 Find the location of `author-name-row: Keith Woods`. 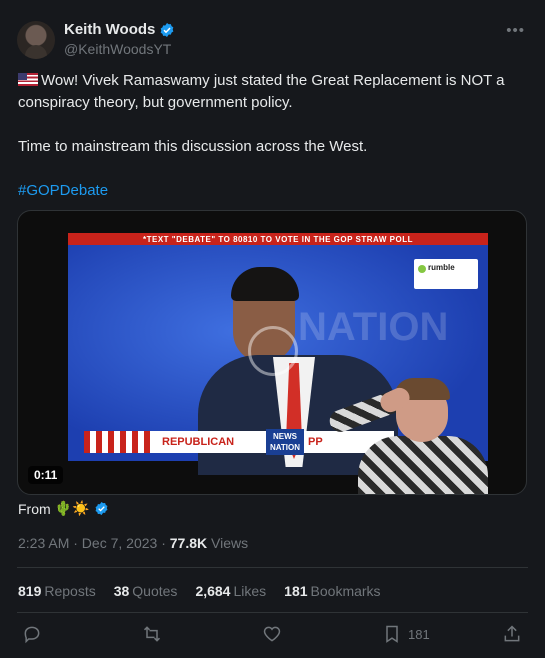

author-name-row: Keith Woods is located at coordinates (119, 29).